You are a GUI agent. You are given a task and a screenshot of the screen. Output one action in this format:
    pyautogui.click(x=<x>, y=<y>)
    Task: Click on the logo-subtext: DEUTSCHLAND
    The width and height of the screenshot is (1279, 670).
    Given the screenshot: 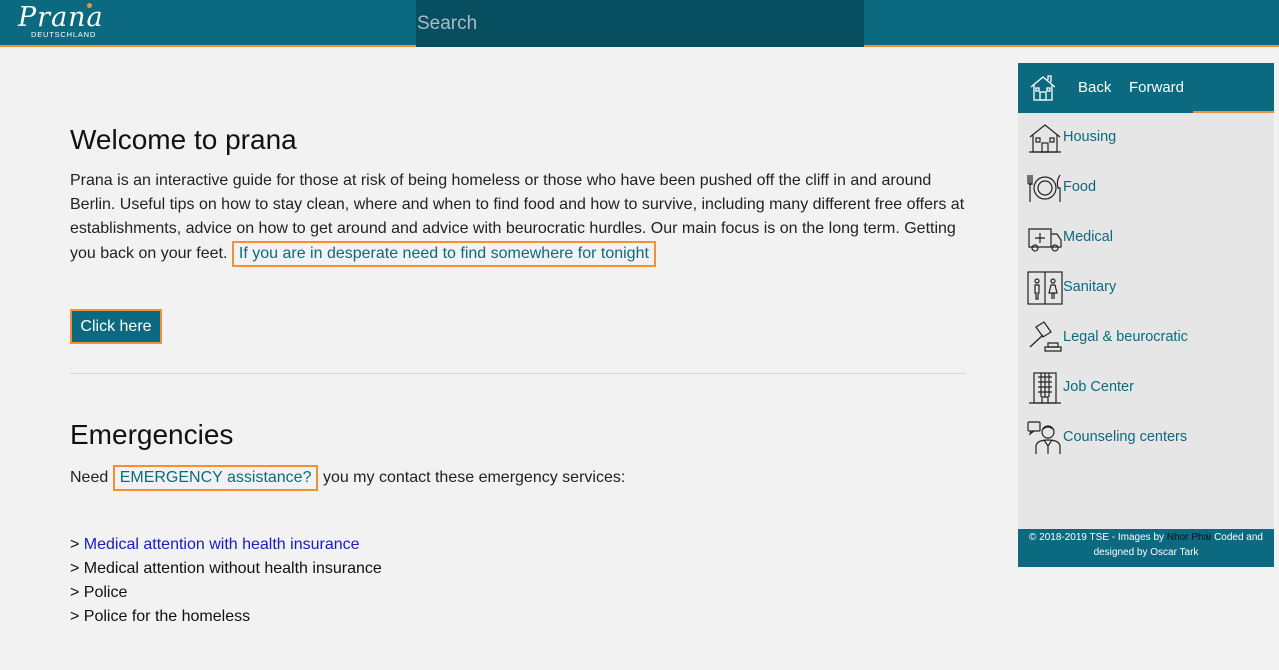 What is the action you would take?
    pyautogui.click(x=64, y=34)
    